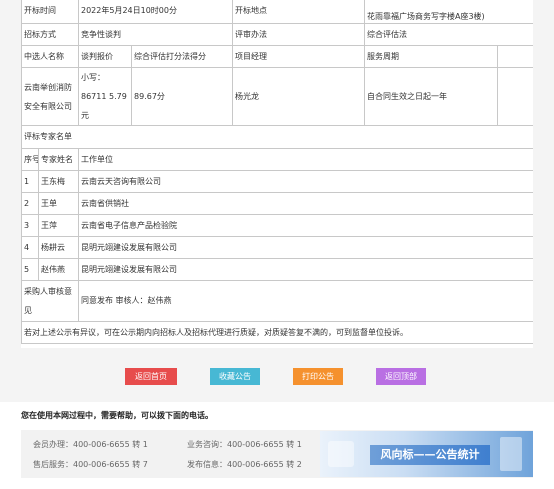  I want to click on method-label: 招标方式, so click(50, 34).